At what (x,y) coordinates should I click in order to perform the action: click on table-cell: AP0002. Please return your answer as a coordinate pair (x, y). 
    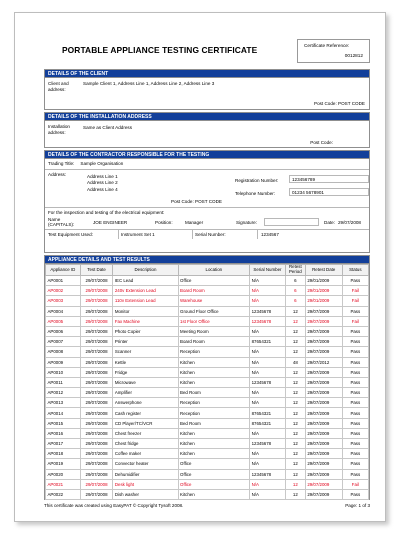
    Looking at the image, I should click on (63, 291).